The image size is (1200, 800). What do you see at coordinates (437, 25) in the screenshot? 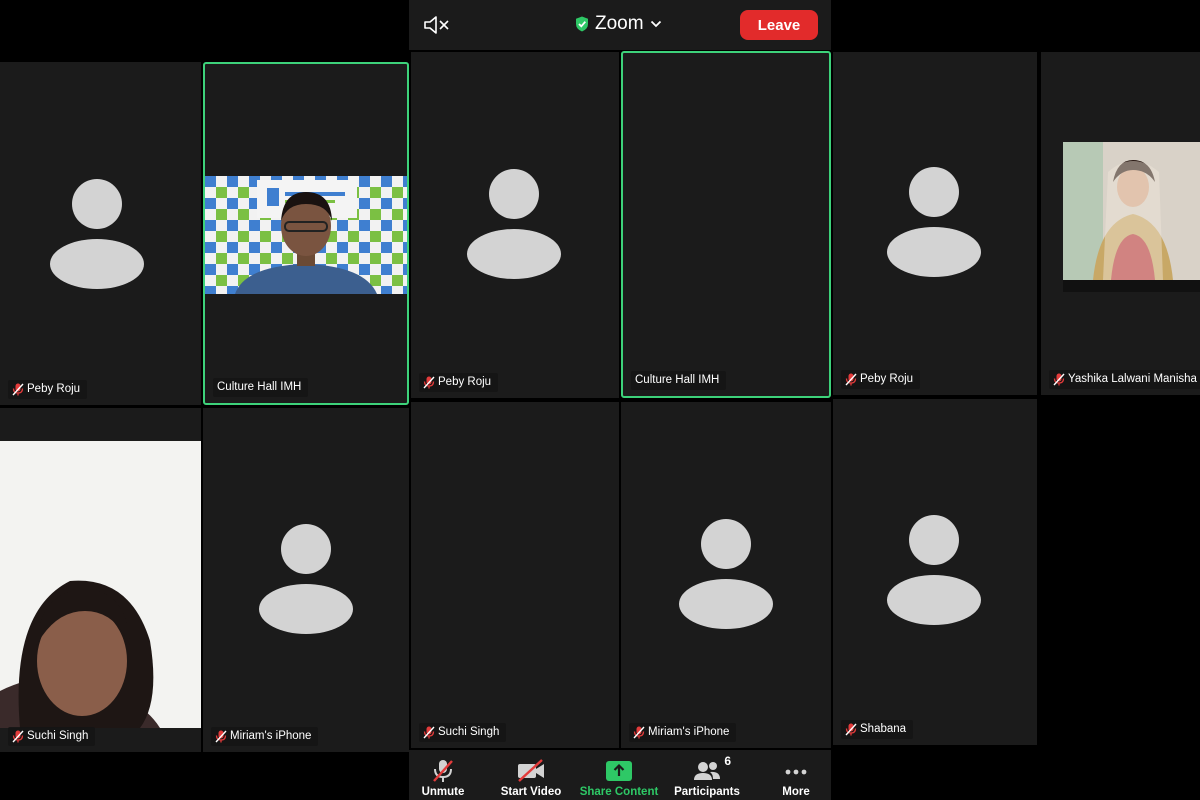
I see `speaker-muted-icon` at bounding box center [437, 25].